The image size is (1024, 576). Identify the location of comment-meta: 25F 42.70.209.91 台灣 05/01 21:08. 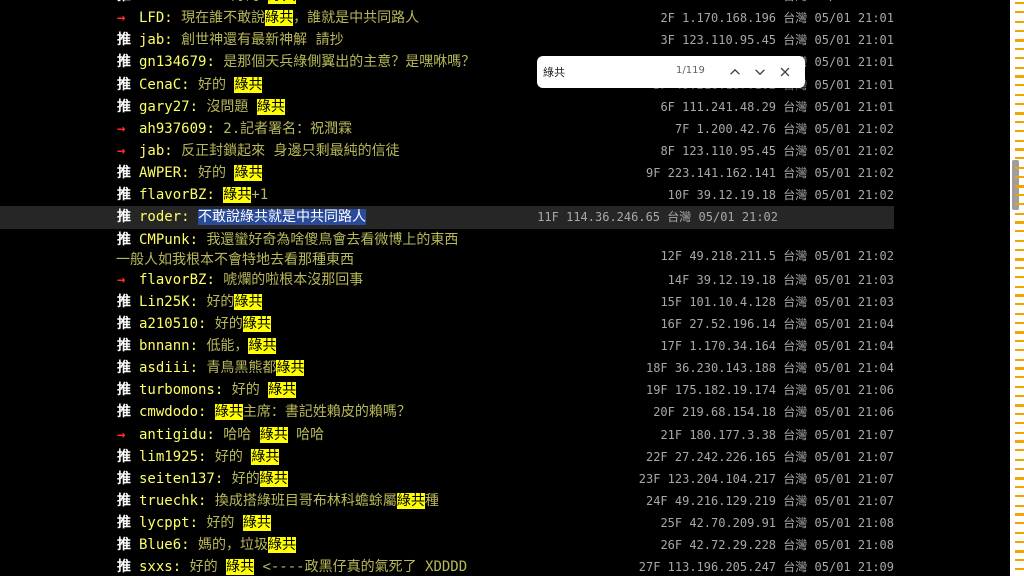
(777, 523).